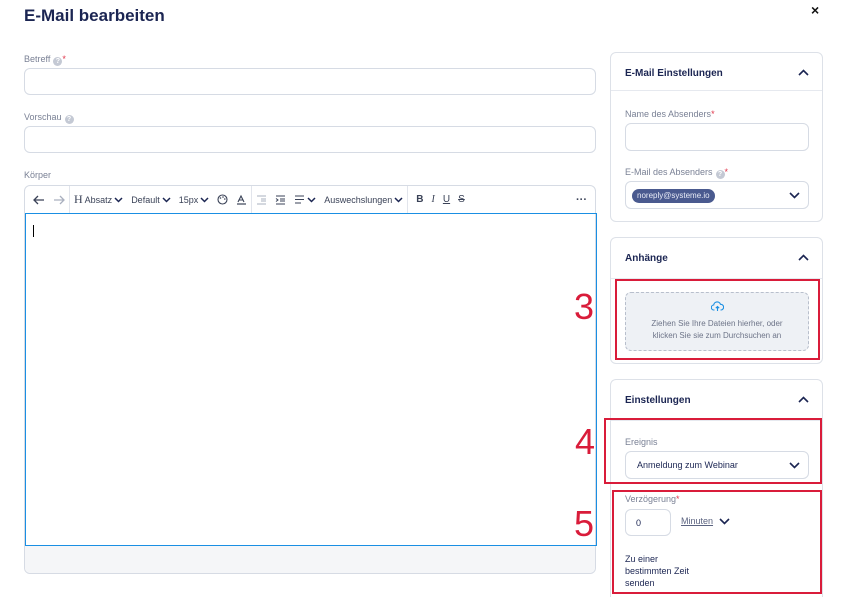 Image resolution: width=844 pixels, height=597 pixels. Describe the element at coordinates (815, 10) in the screenshot. I see `close-icon: ×` at that location.